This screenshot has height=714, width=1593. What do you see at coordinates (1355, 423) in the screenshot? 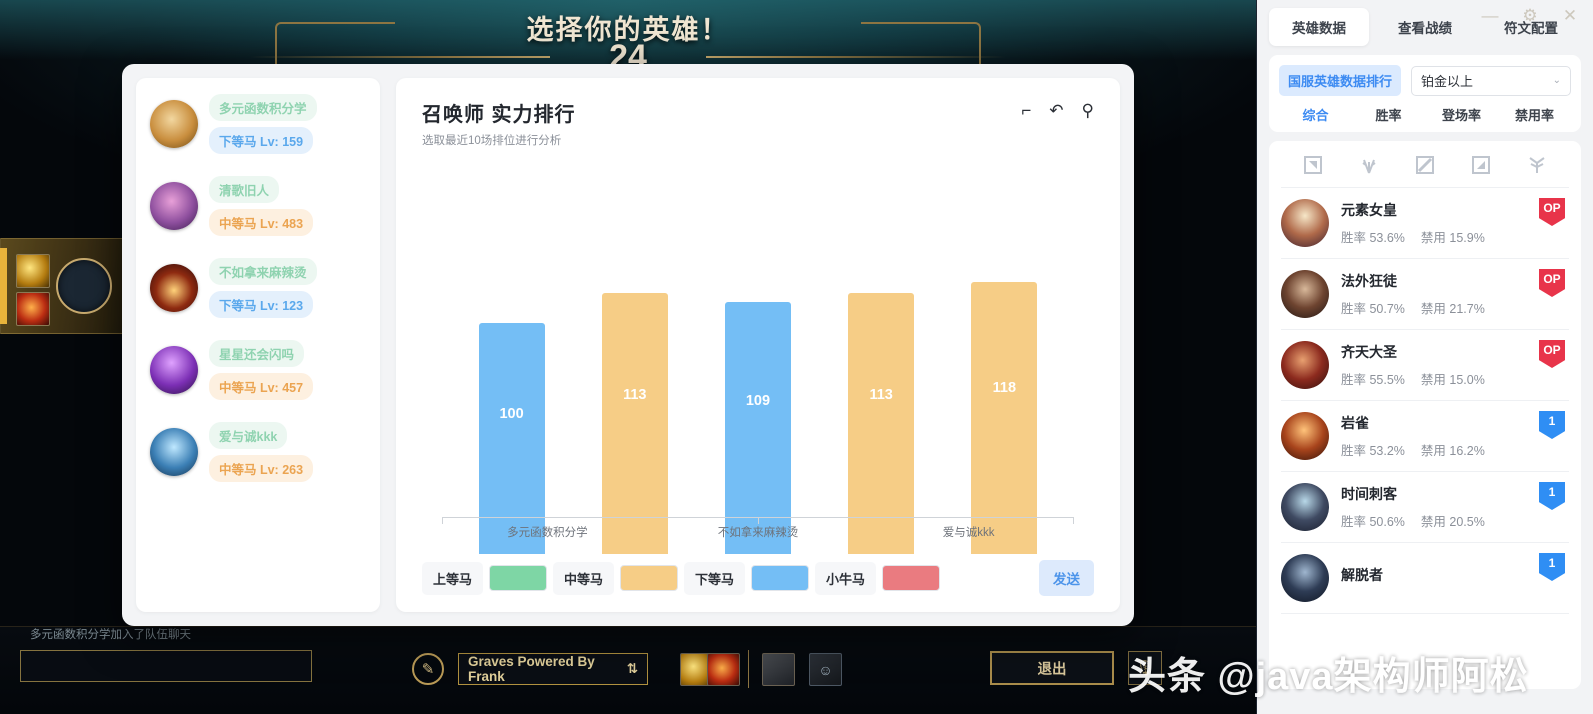
I see `hero-name: 岩雀` at bounding box center [1355, 423].